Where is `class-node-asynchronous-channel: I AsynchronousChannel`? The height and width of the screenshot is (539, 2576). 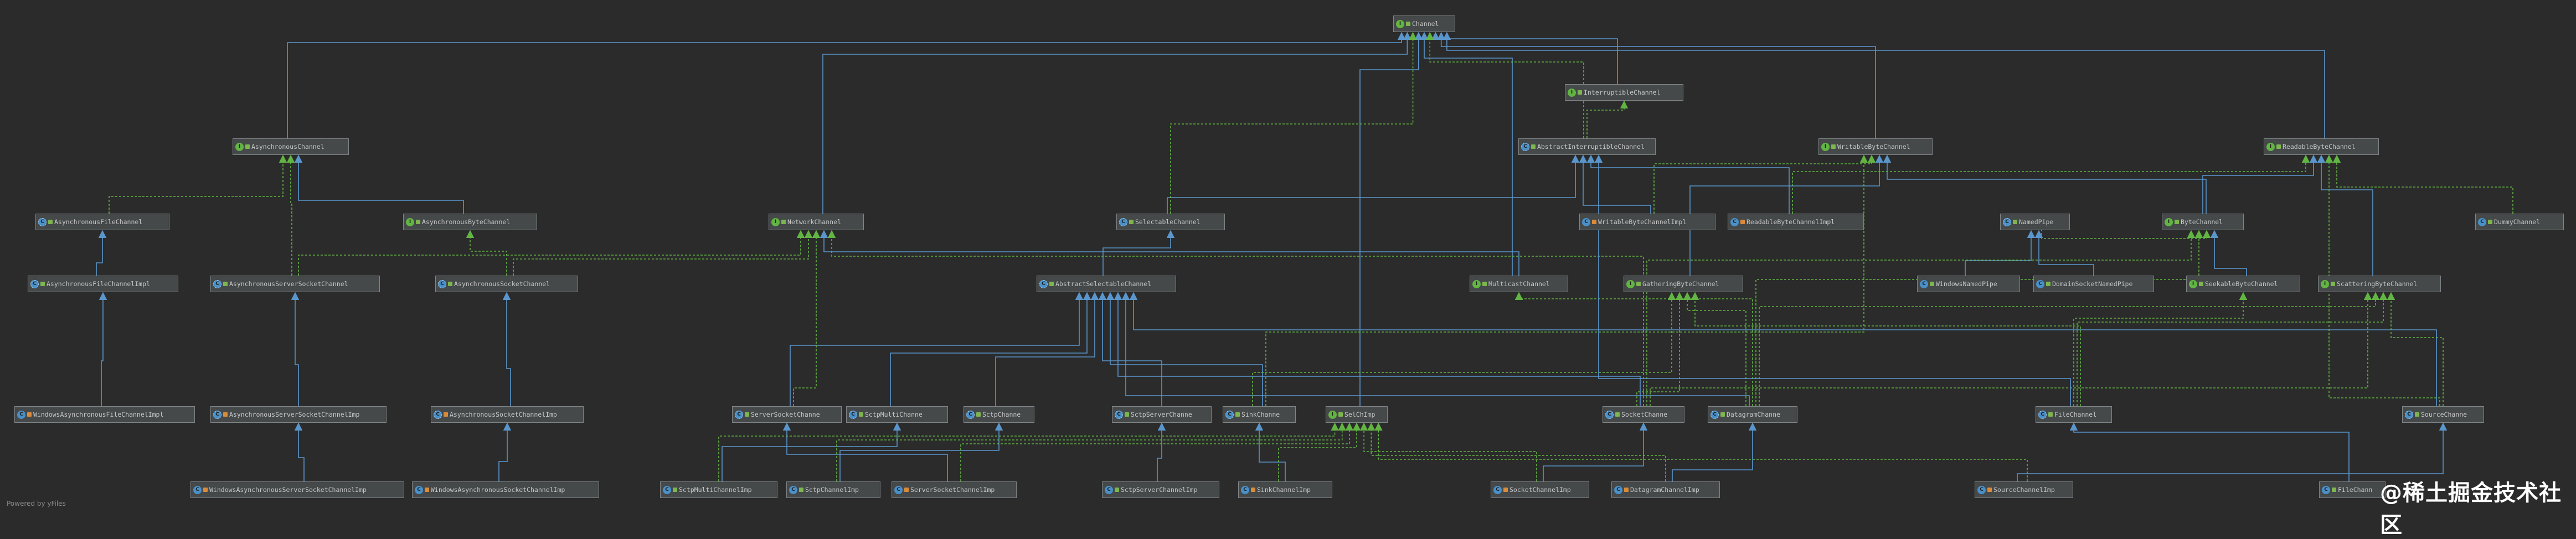
class-node-asynchronous-channel: I AsynchronousChannel is located at coordinates (291, 146).